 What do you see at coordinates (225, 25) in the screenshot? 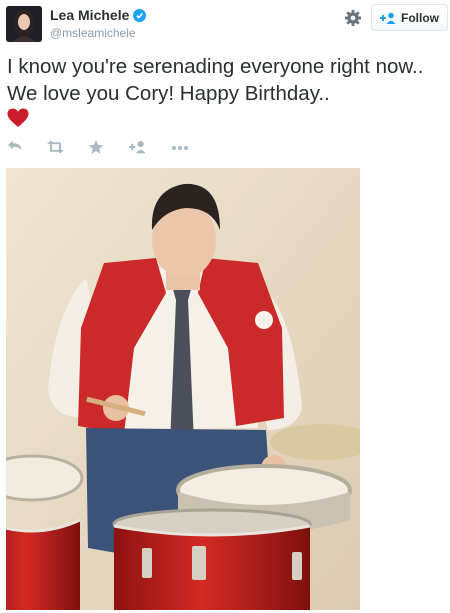
I see `tweet-header: Lea Michele @msleamichele Follow` at bounding box center [225, 25].